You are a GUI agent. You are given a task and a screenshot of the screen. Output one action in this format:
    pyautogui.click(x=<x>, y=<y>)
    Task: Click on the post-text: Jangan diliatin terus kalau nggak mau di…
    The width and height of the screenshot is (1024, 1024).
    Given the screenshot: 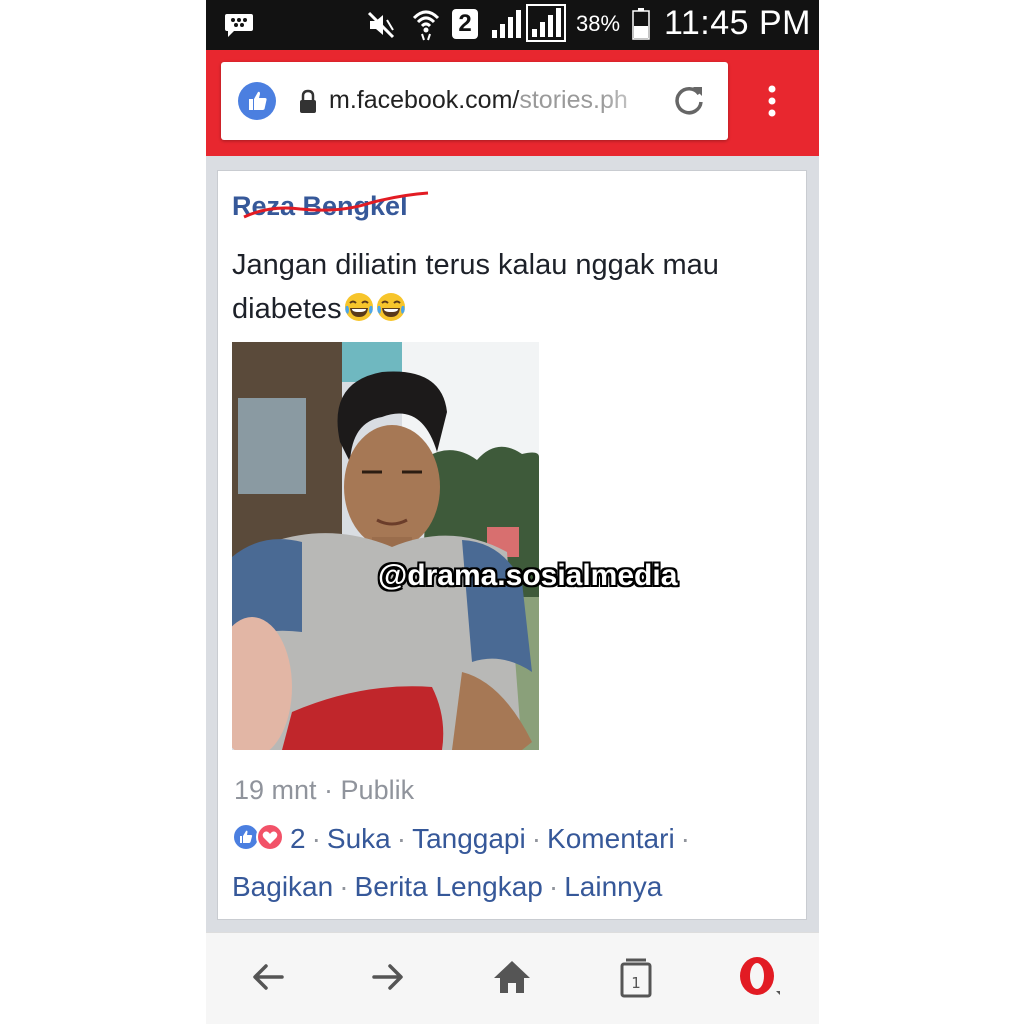 What is the action you would take?
    pyautogui.click(x=507, y=287)
    